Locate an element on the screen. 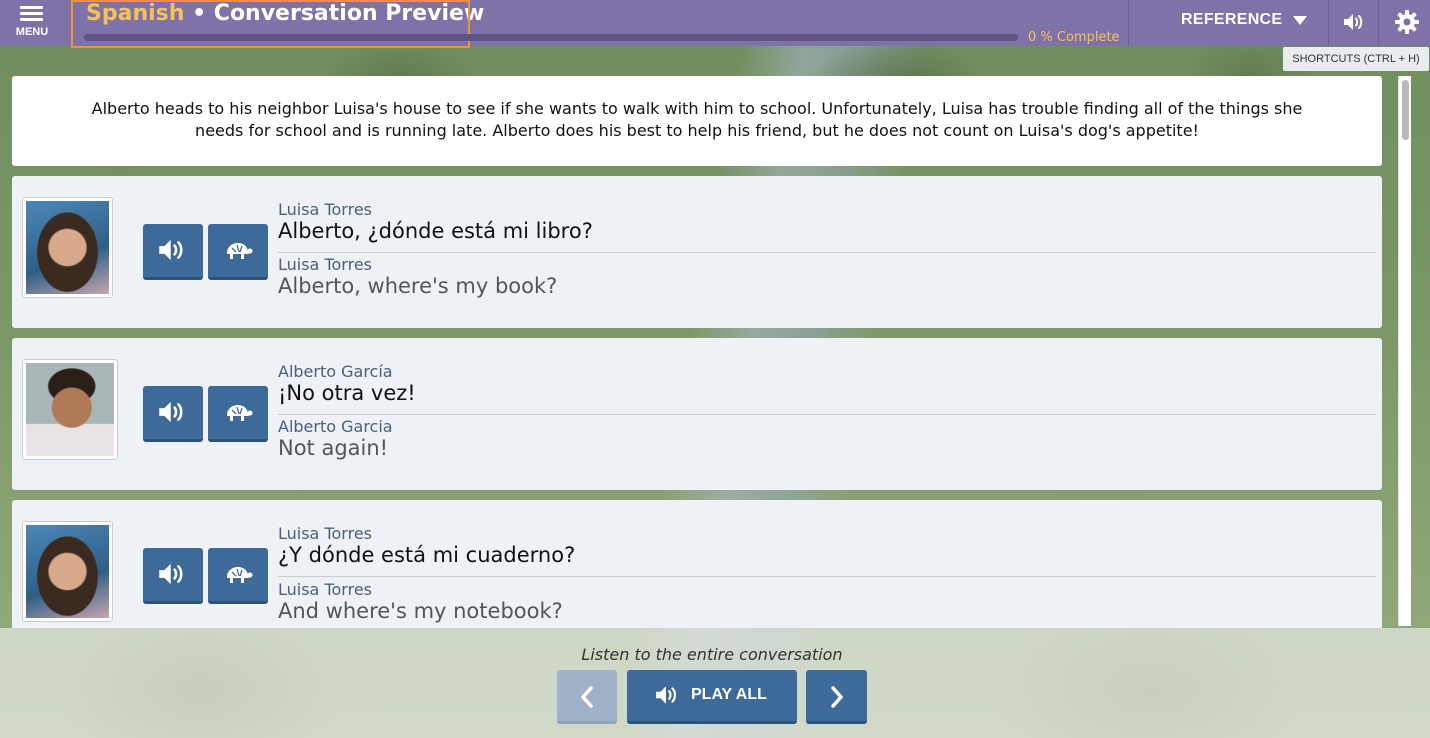  play-all-button: PLAY ALL is located at coordinates (712, 697).